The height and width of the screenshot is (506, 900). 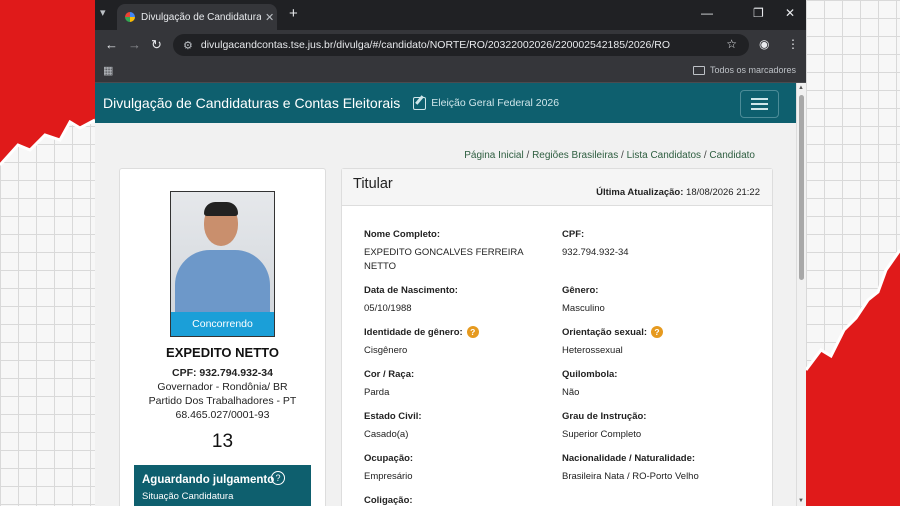 I want to click on field-label: Estado Civil:, so click(x=393, y=416).